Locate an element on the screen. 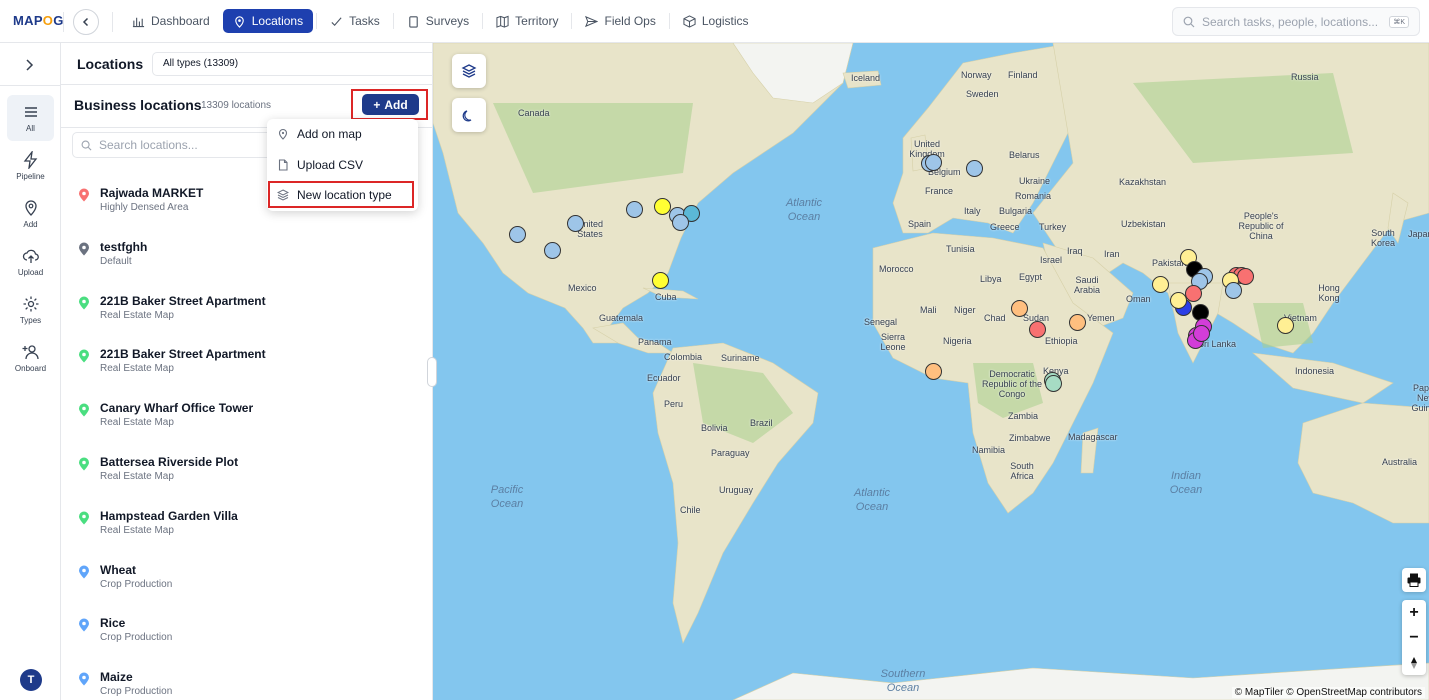  zoom-out-button: − is located at coordinates (1414, 637).